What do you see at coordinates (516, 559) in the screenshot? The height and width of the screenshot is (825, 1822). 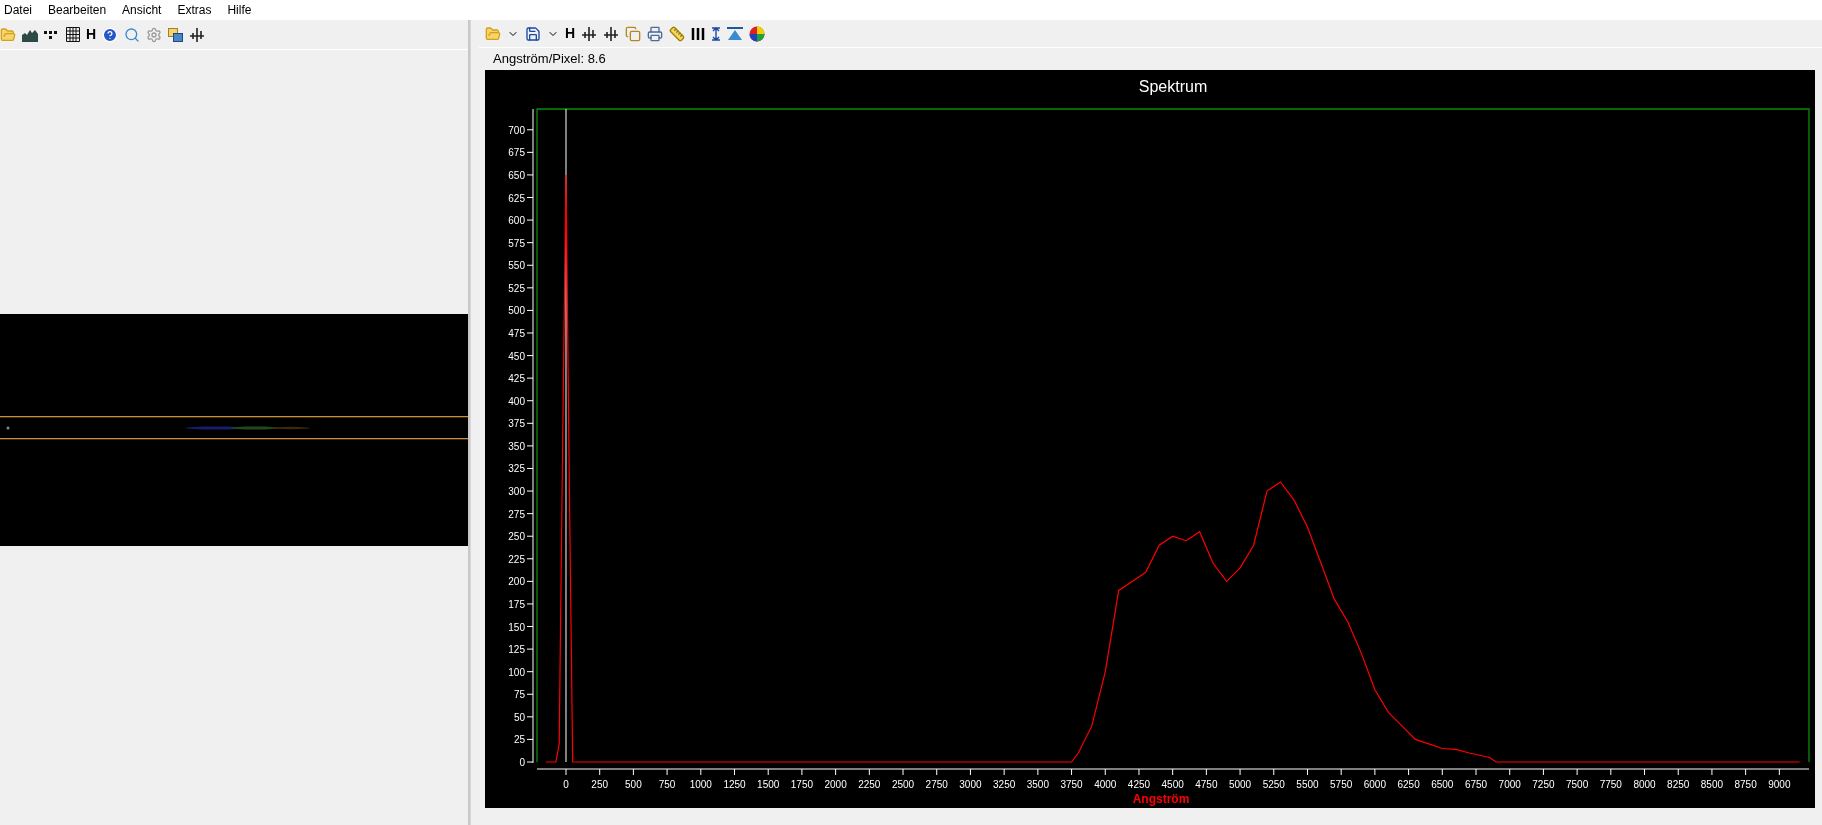 I see `y-tick-label: 225` at bounding box center [516, 559].